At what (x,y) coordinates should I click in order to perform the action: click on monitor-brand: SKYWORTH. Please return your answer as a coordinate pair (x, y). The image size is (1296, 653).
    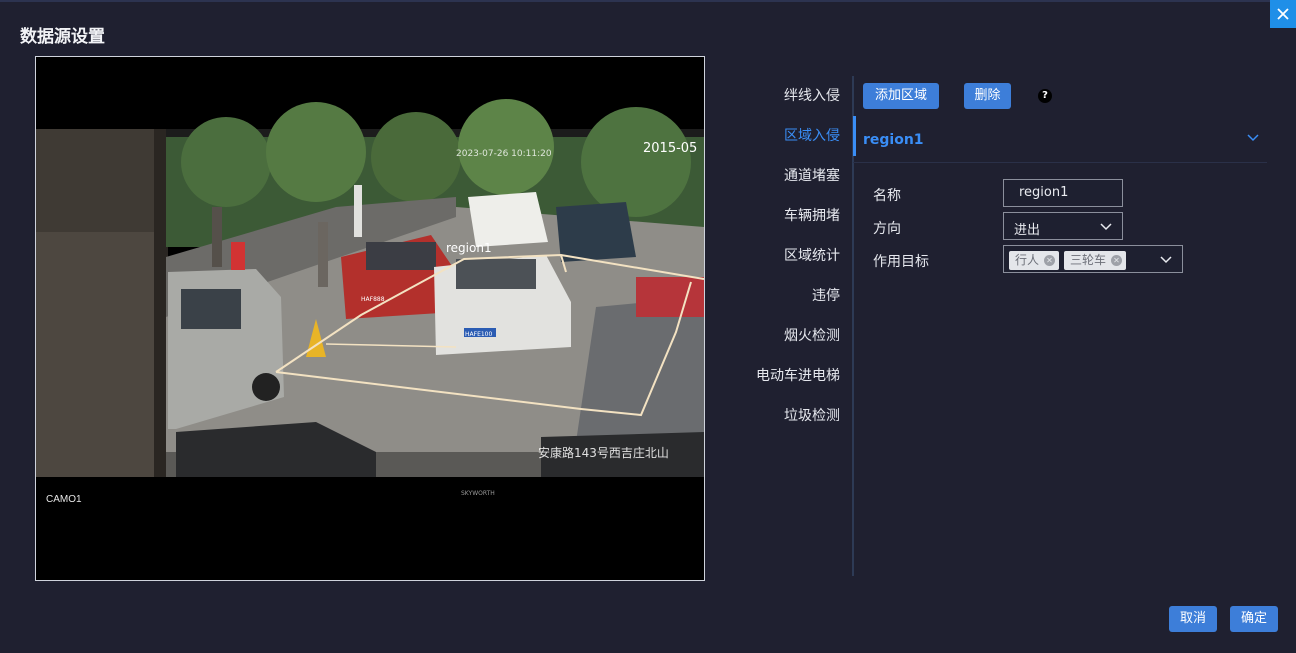
    Looking at the image, I should click on (478, 493).